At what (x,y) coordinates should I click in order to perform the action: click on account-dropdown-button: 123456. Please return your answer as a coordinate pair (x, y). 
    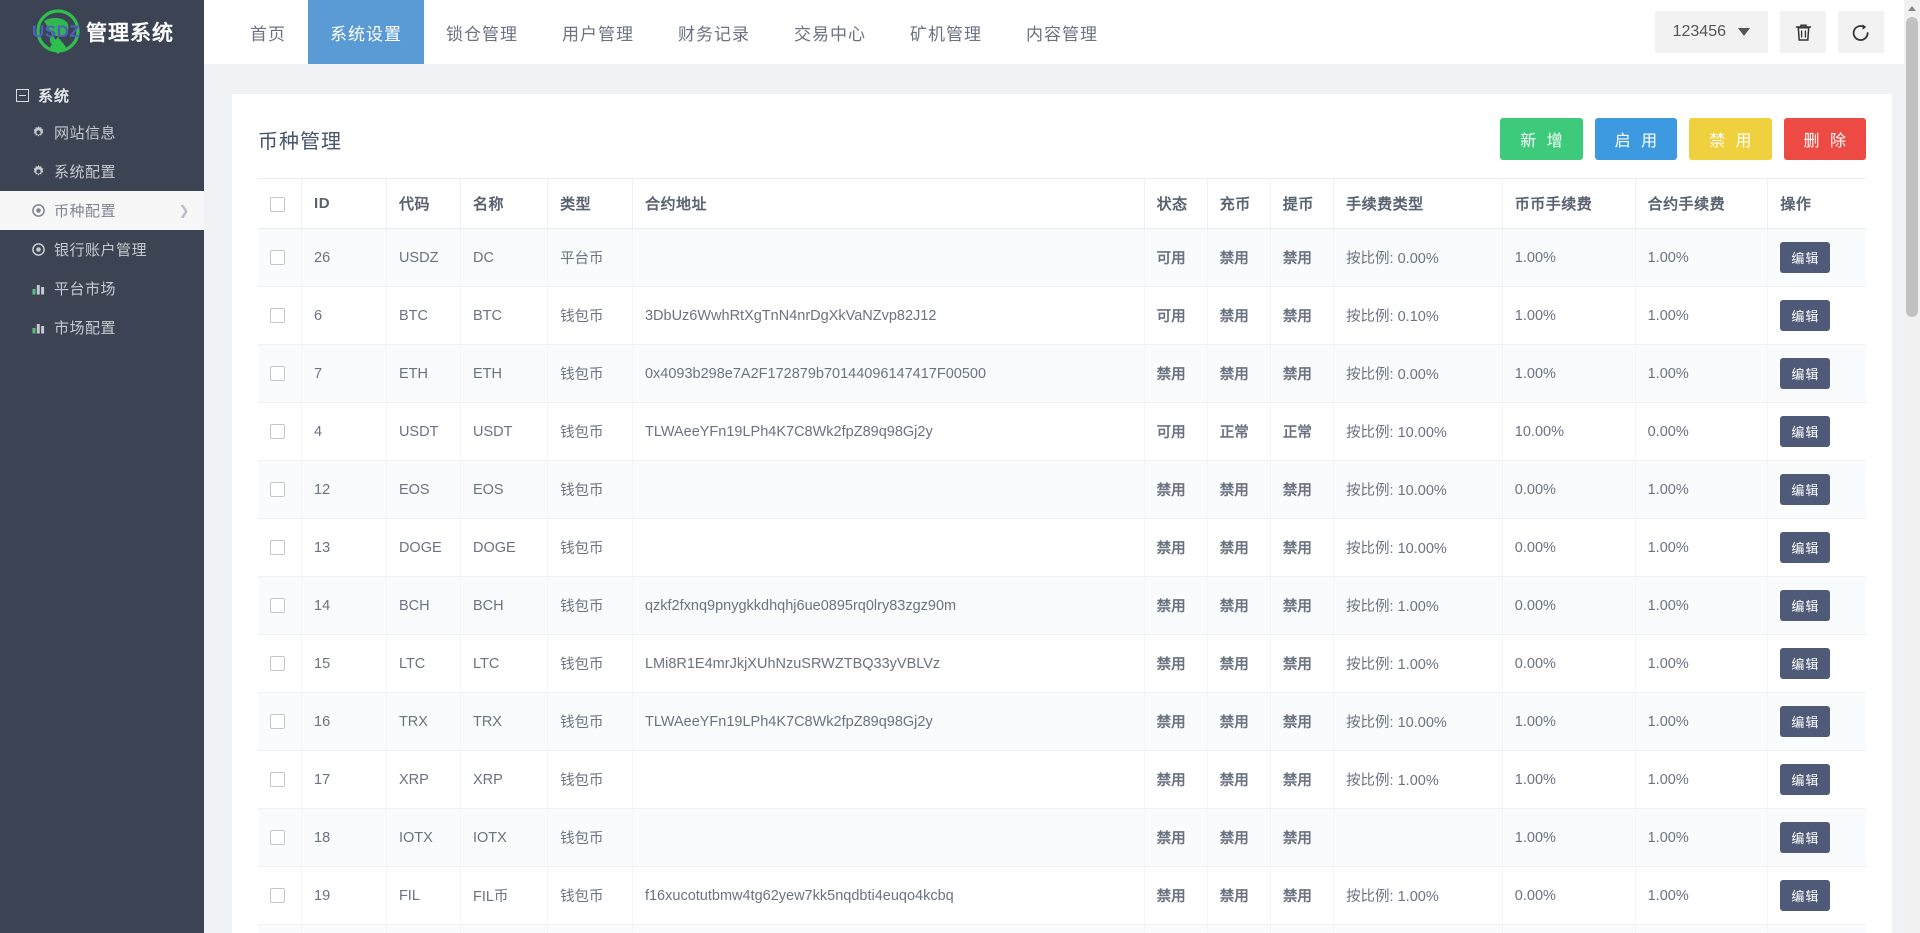
    Looking at the image, I should click on (1711, 32).